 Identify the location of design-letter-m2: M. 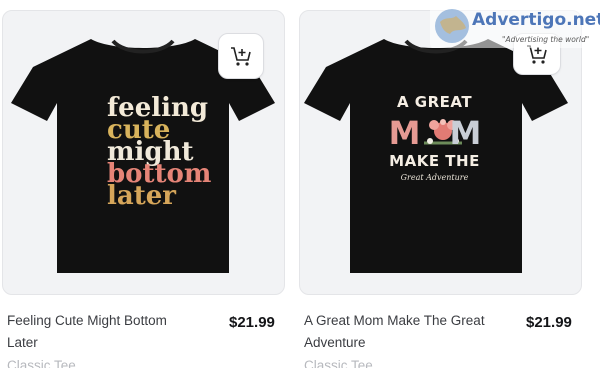
(465, 133).